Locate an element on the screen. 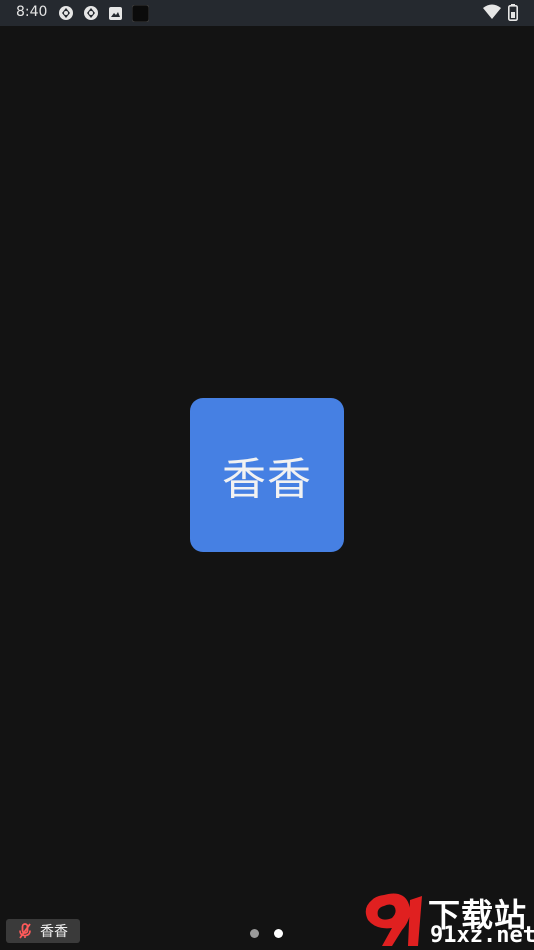 Image resolution: width=534 pixels, height=950 pixels. participant-name-chip: 香香 is located at coordinates (43, 931).